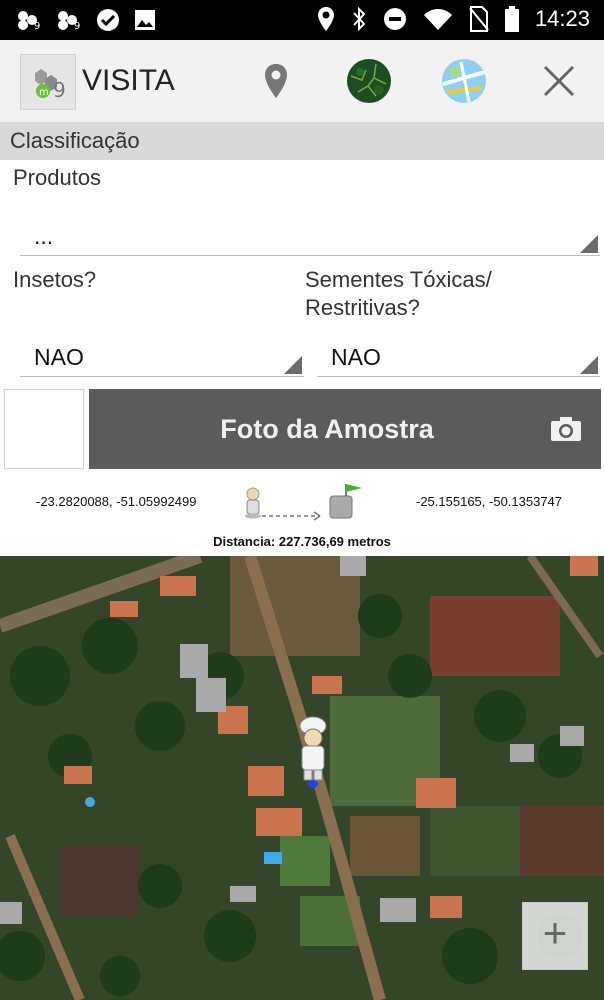 Image resolution: width=604 pixels, height=1000 pixels. Describe the element at coordinates (566, 429) in the screenshot. I see `camera-icon` at that location.